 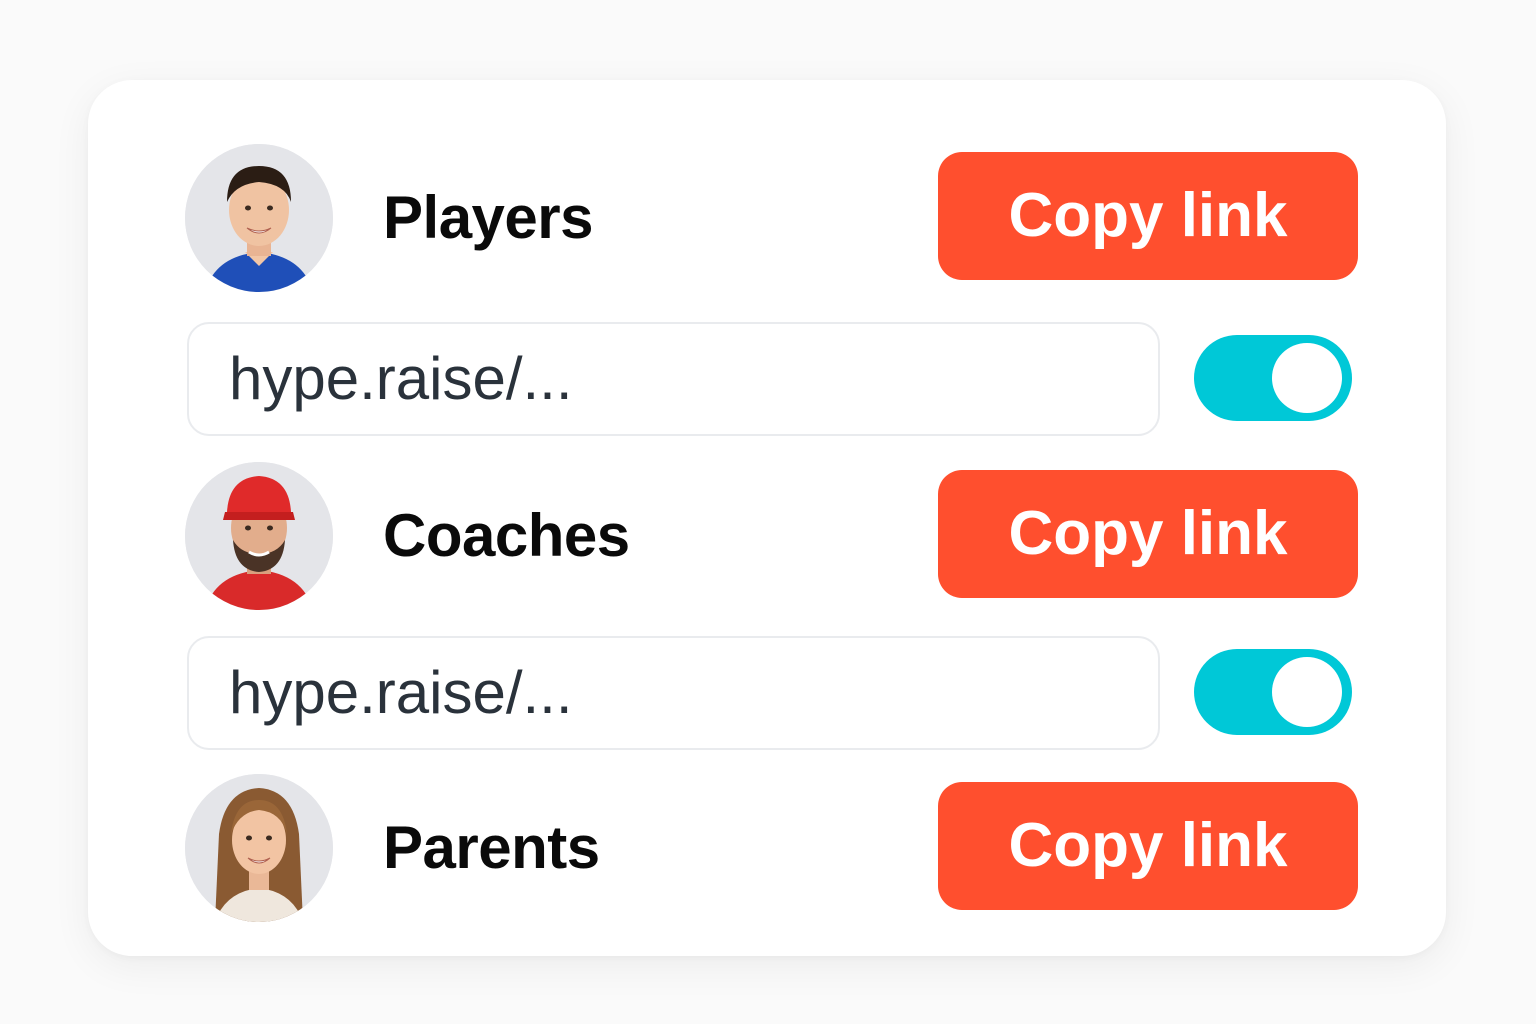 What do you see at coordinates (767, 848) in the screenshot?
I see `group-row-parents: Parents Copy link` at bounding box center [767, 848].